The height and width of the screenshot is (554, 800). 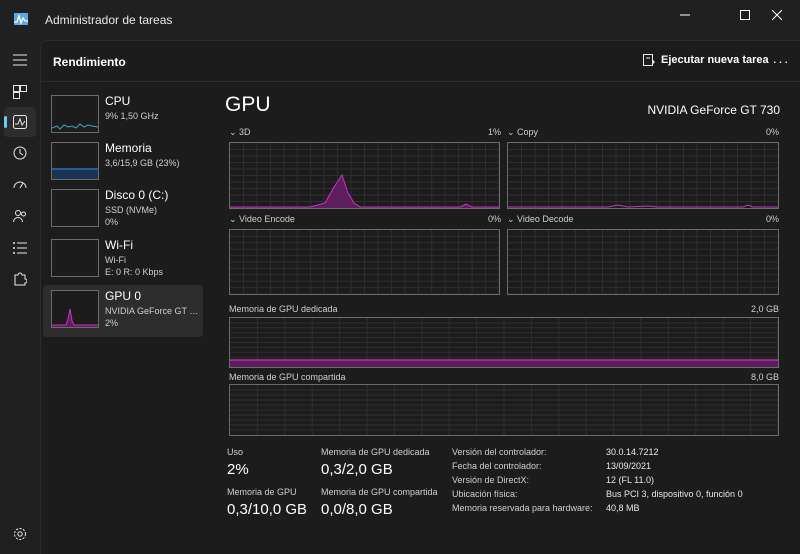 What do you see at coordinates (357, 509) in the screenshot?
I see `shared-stat-value: 0,0/8,0 GB` at bounding box center [357, 509].